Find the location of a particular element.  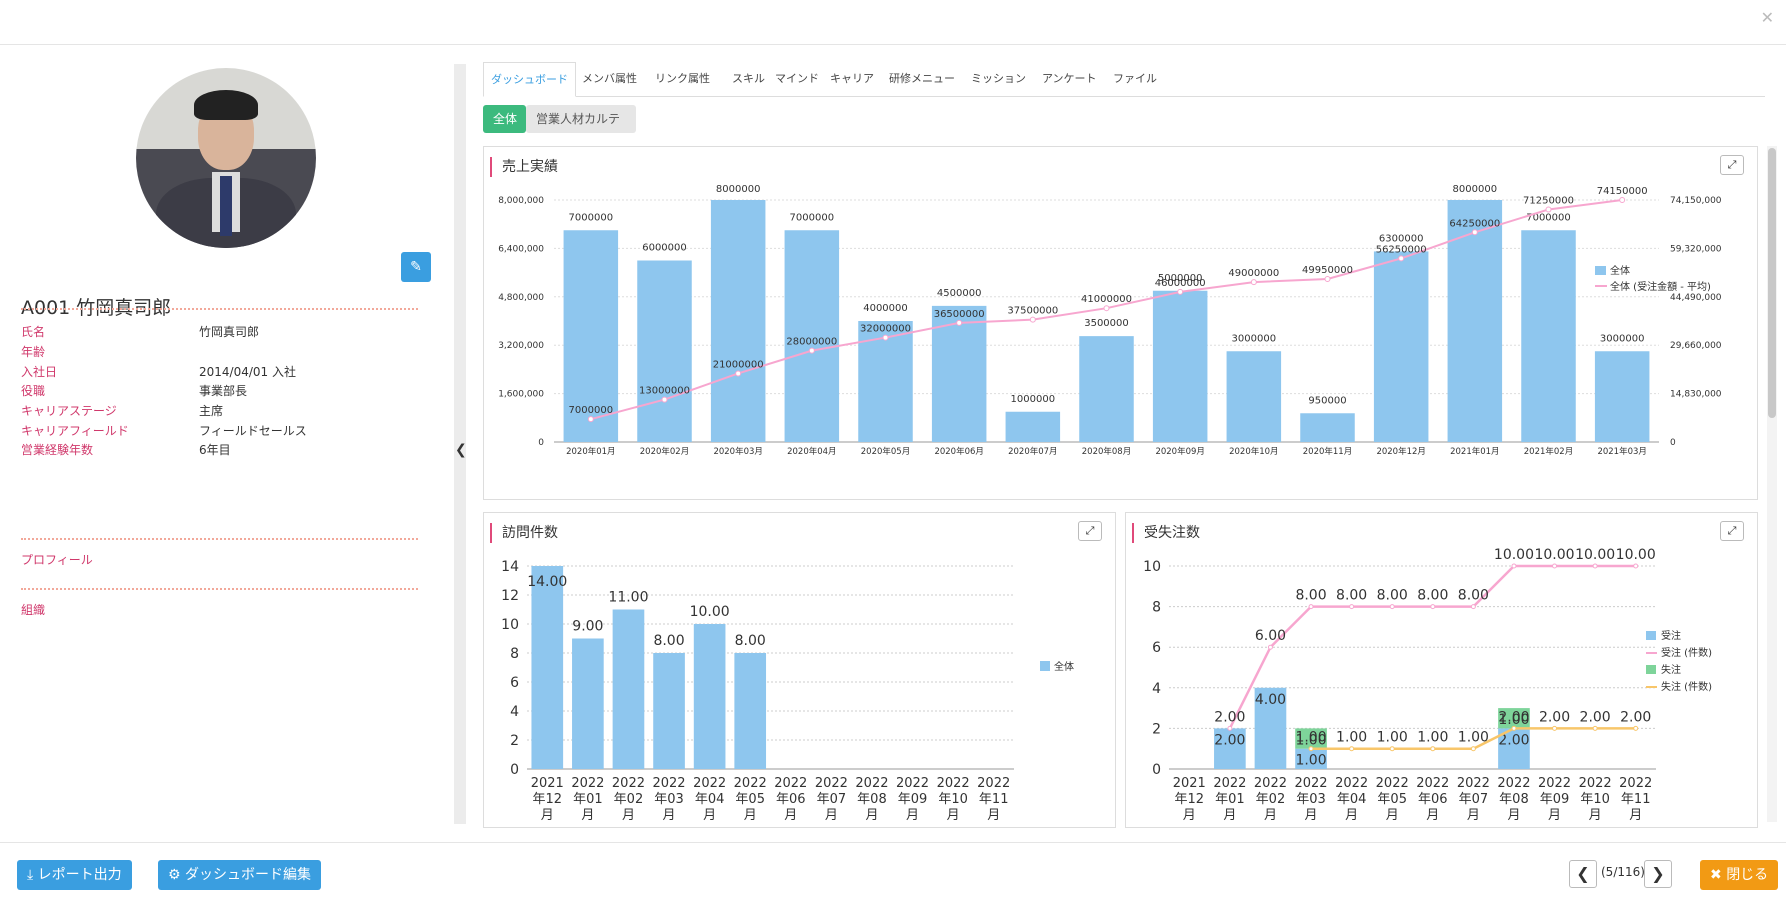

prev-button: ❮ is located at coordinates (1583, 874).